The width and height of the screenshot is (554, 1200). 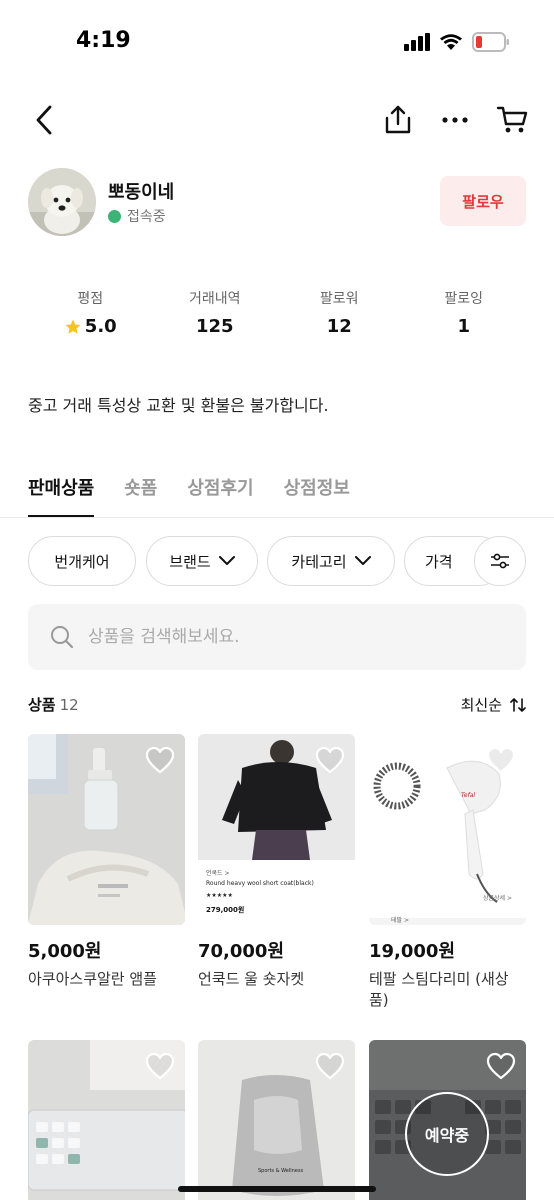 I want to click on filter-settings-button, so click(x=500, y=561).